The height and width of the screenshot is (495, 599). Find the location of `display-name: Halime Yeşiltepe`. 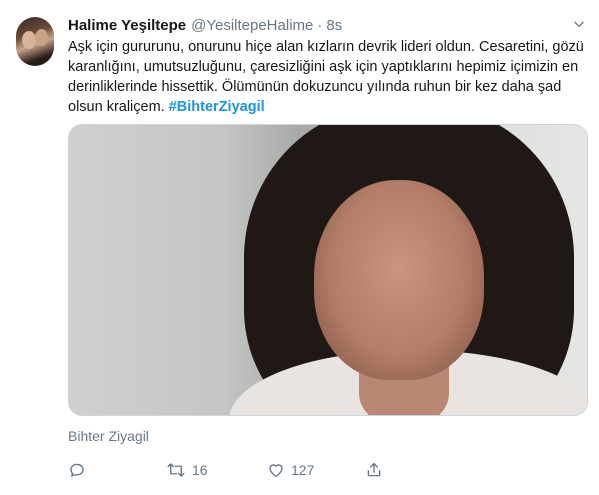

display-name: Halime Yeşiltepe is located at coordinates (127, 25).